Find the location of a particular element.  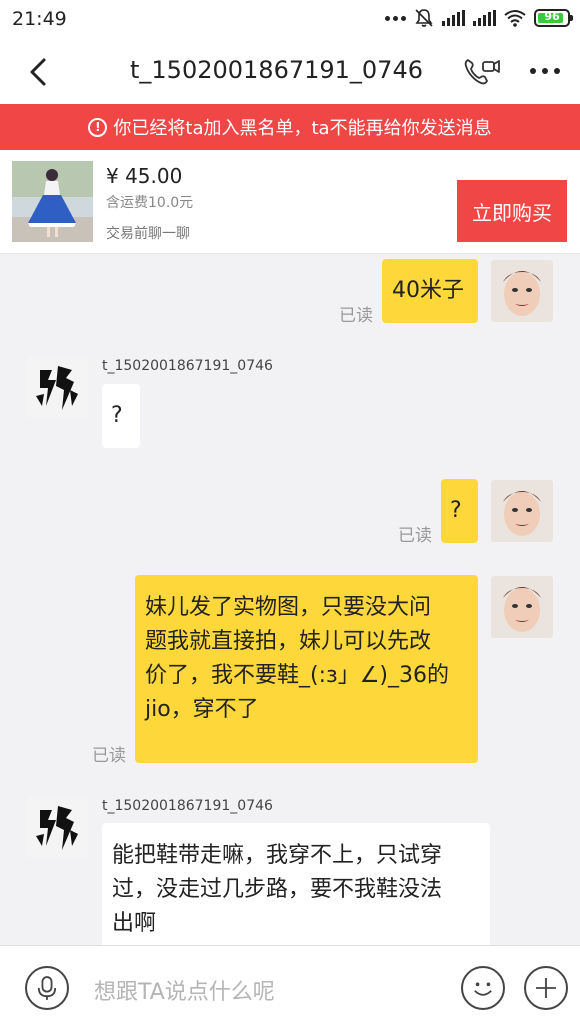

buy-now-button: 立即购买 is located at coordinates (512, 211).